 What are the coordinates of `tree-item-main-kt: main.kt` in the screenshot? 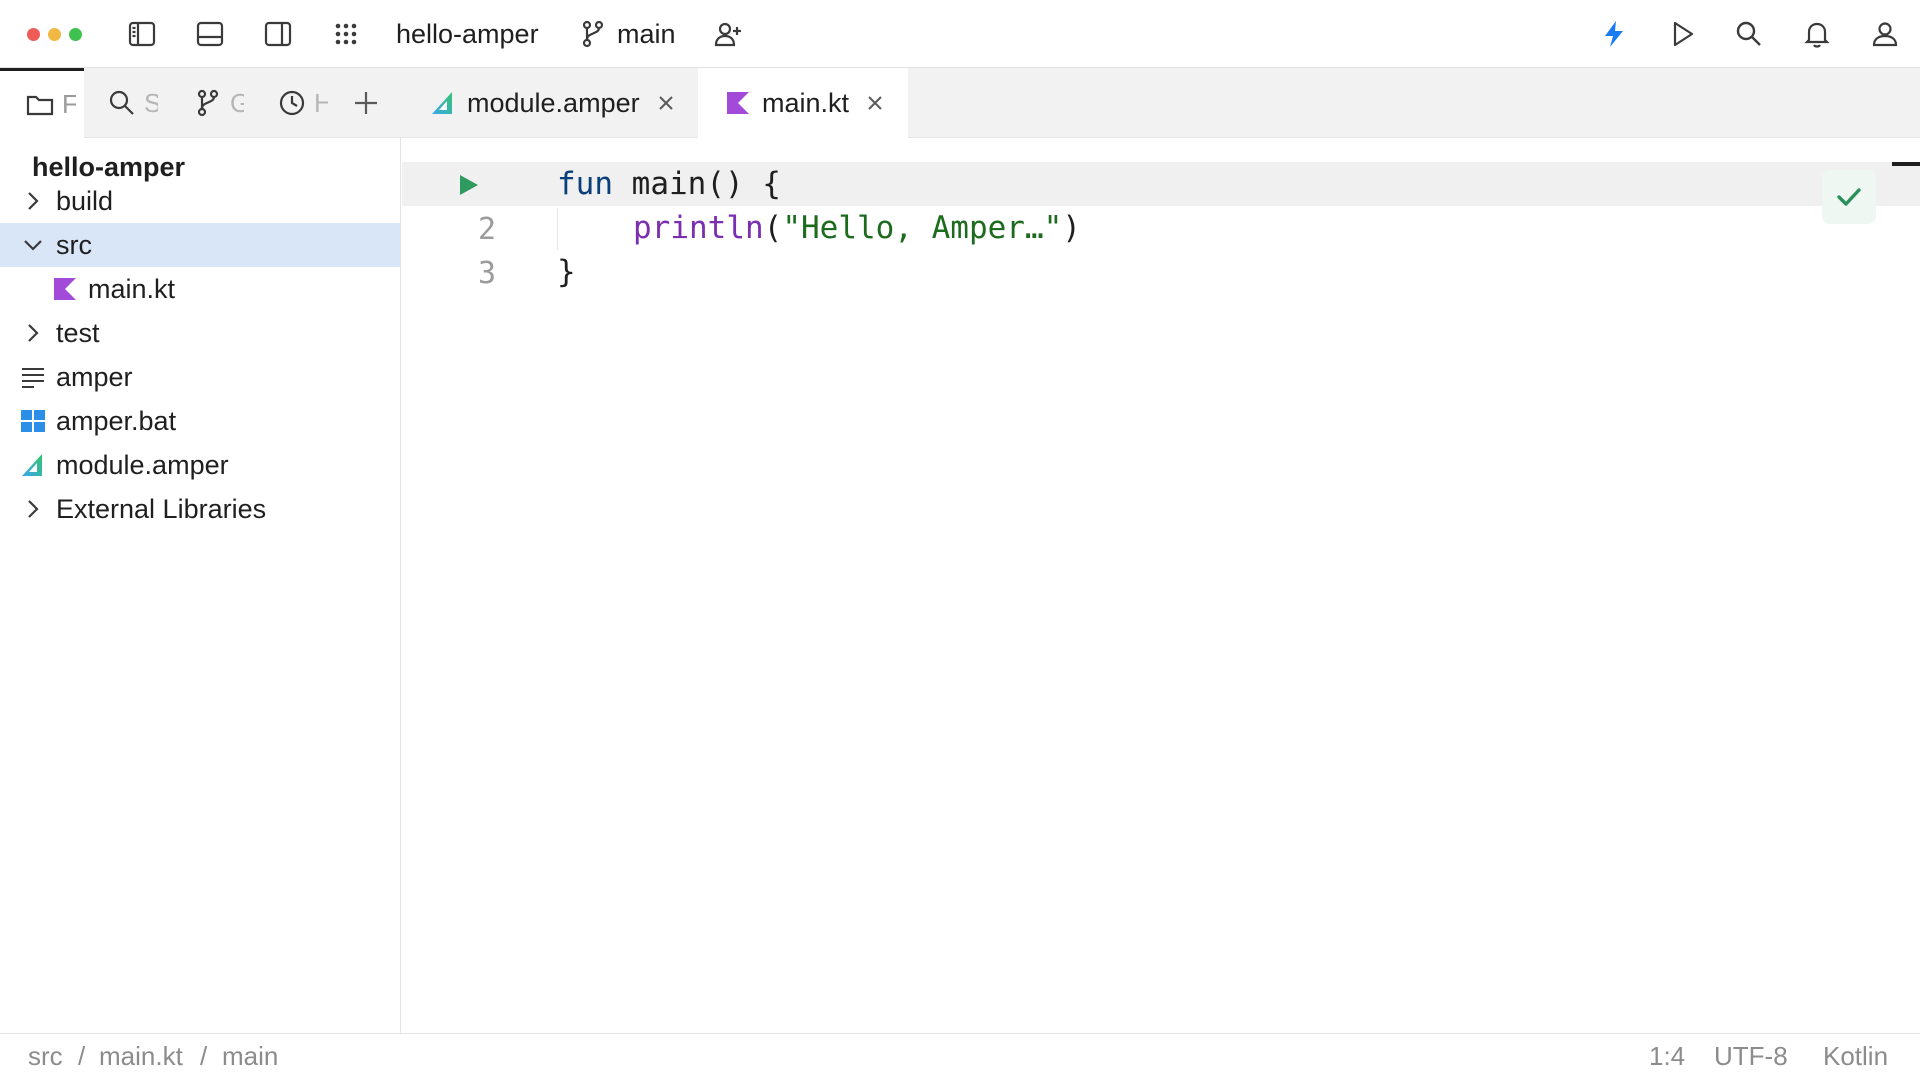 It's located at (200, 289).